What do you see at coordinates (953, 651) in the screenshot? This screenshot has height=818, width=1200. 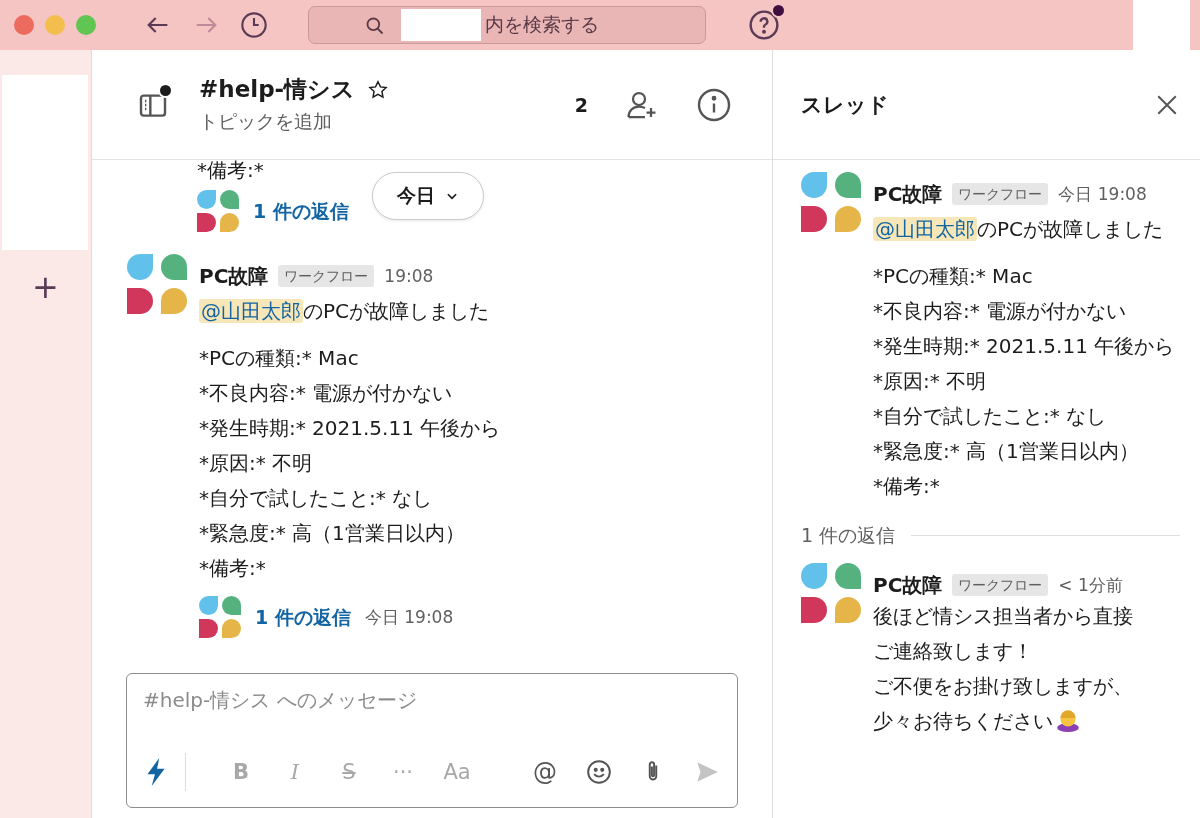 I see `message-text: ご連絡致します！` at bounding box center [953, 651].